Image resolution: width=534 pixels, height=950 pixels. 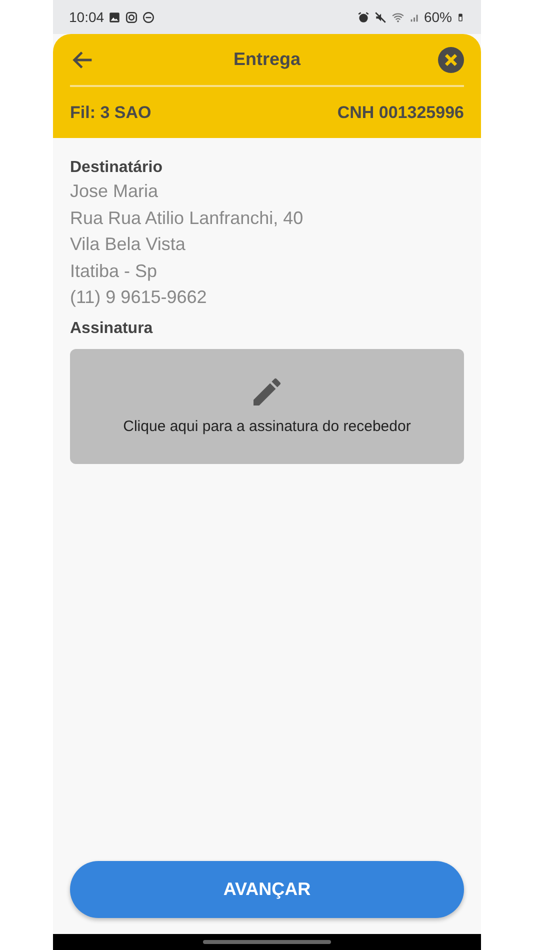 I want to click on close-button, so click(x=451, y=59).